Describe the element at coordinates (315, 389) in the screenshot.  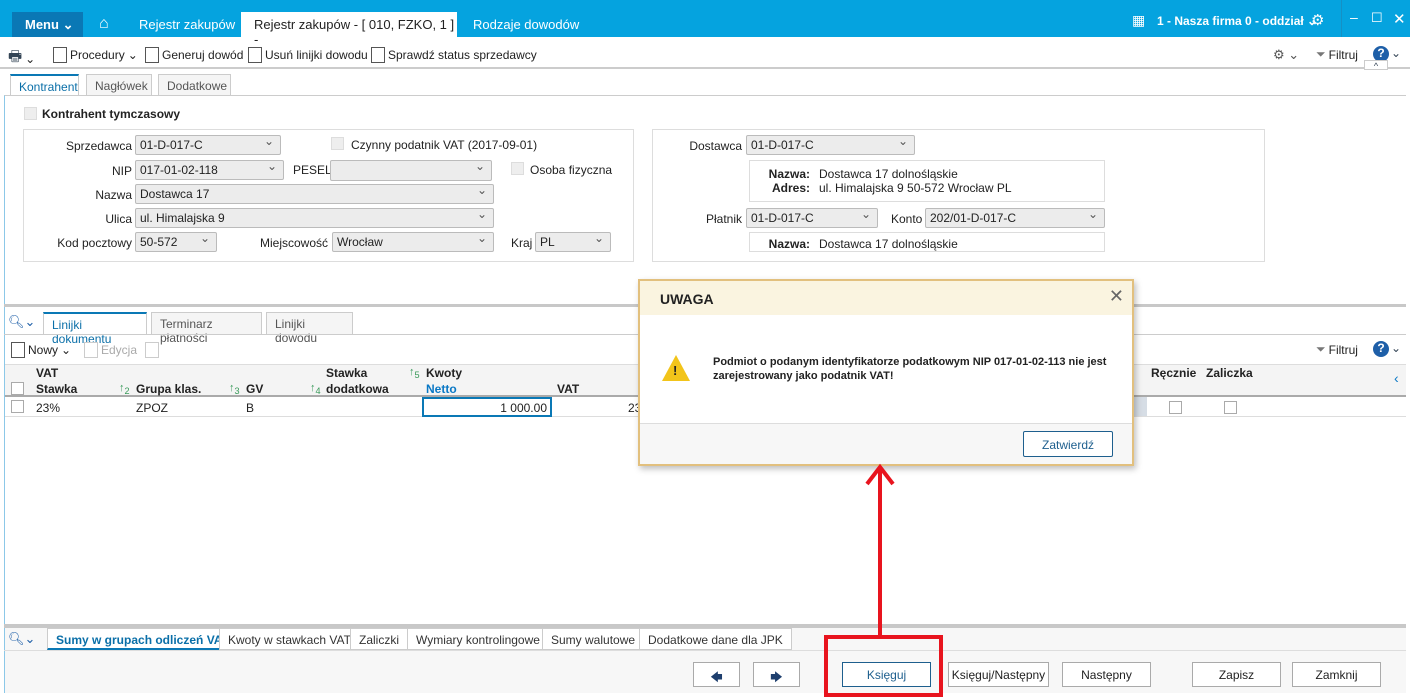
I see `sort-arrow-icon: ↑4` at that location.